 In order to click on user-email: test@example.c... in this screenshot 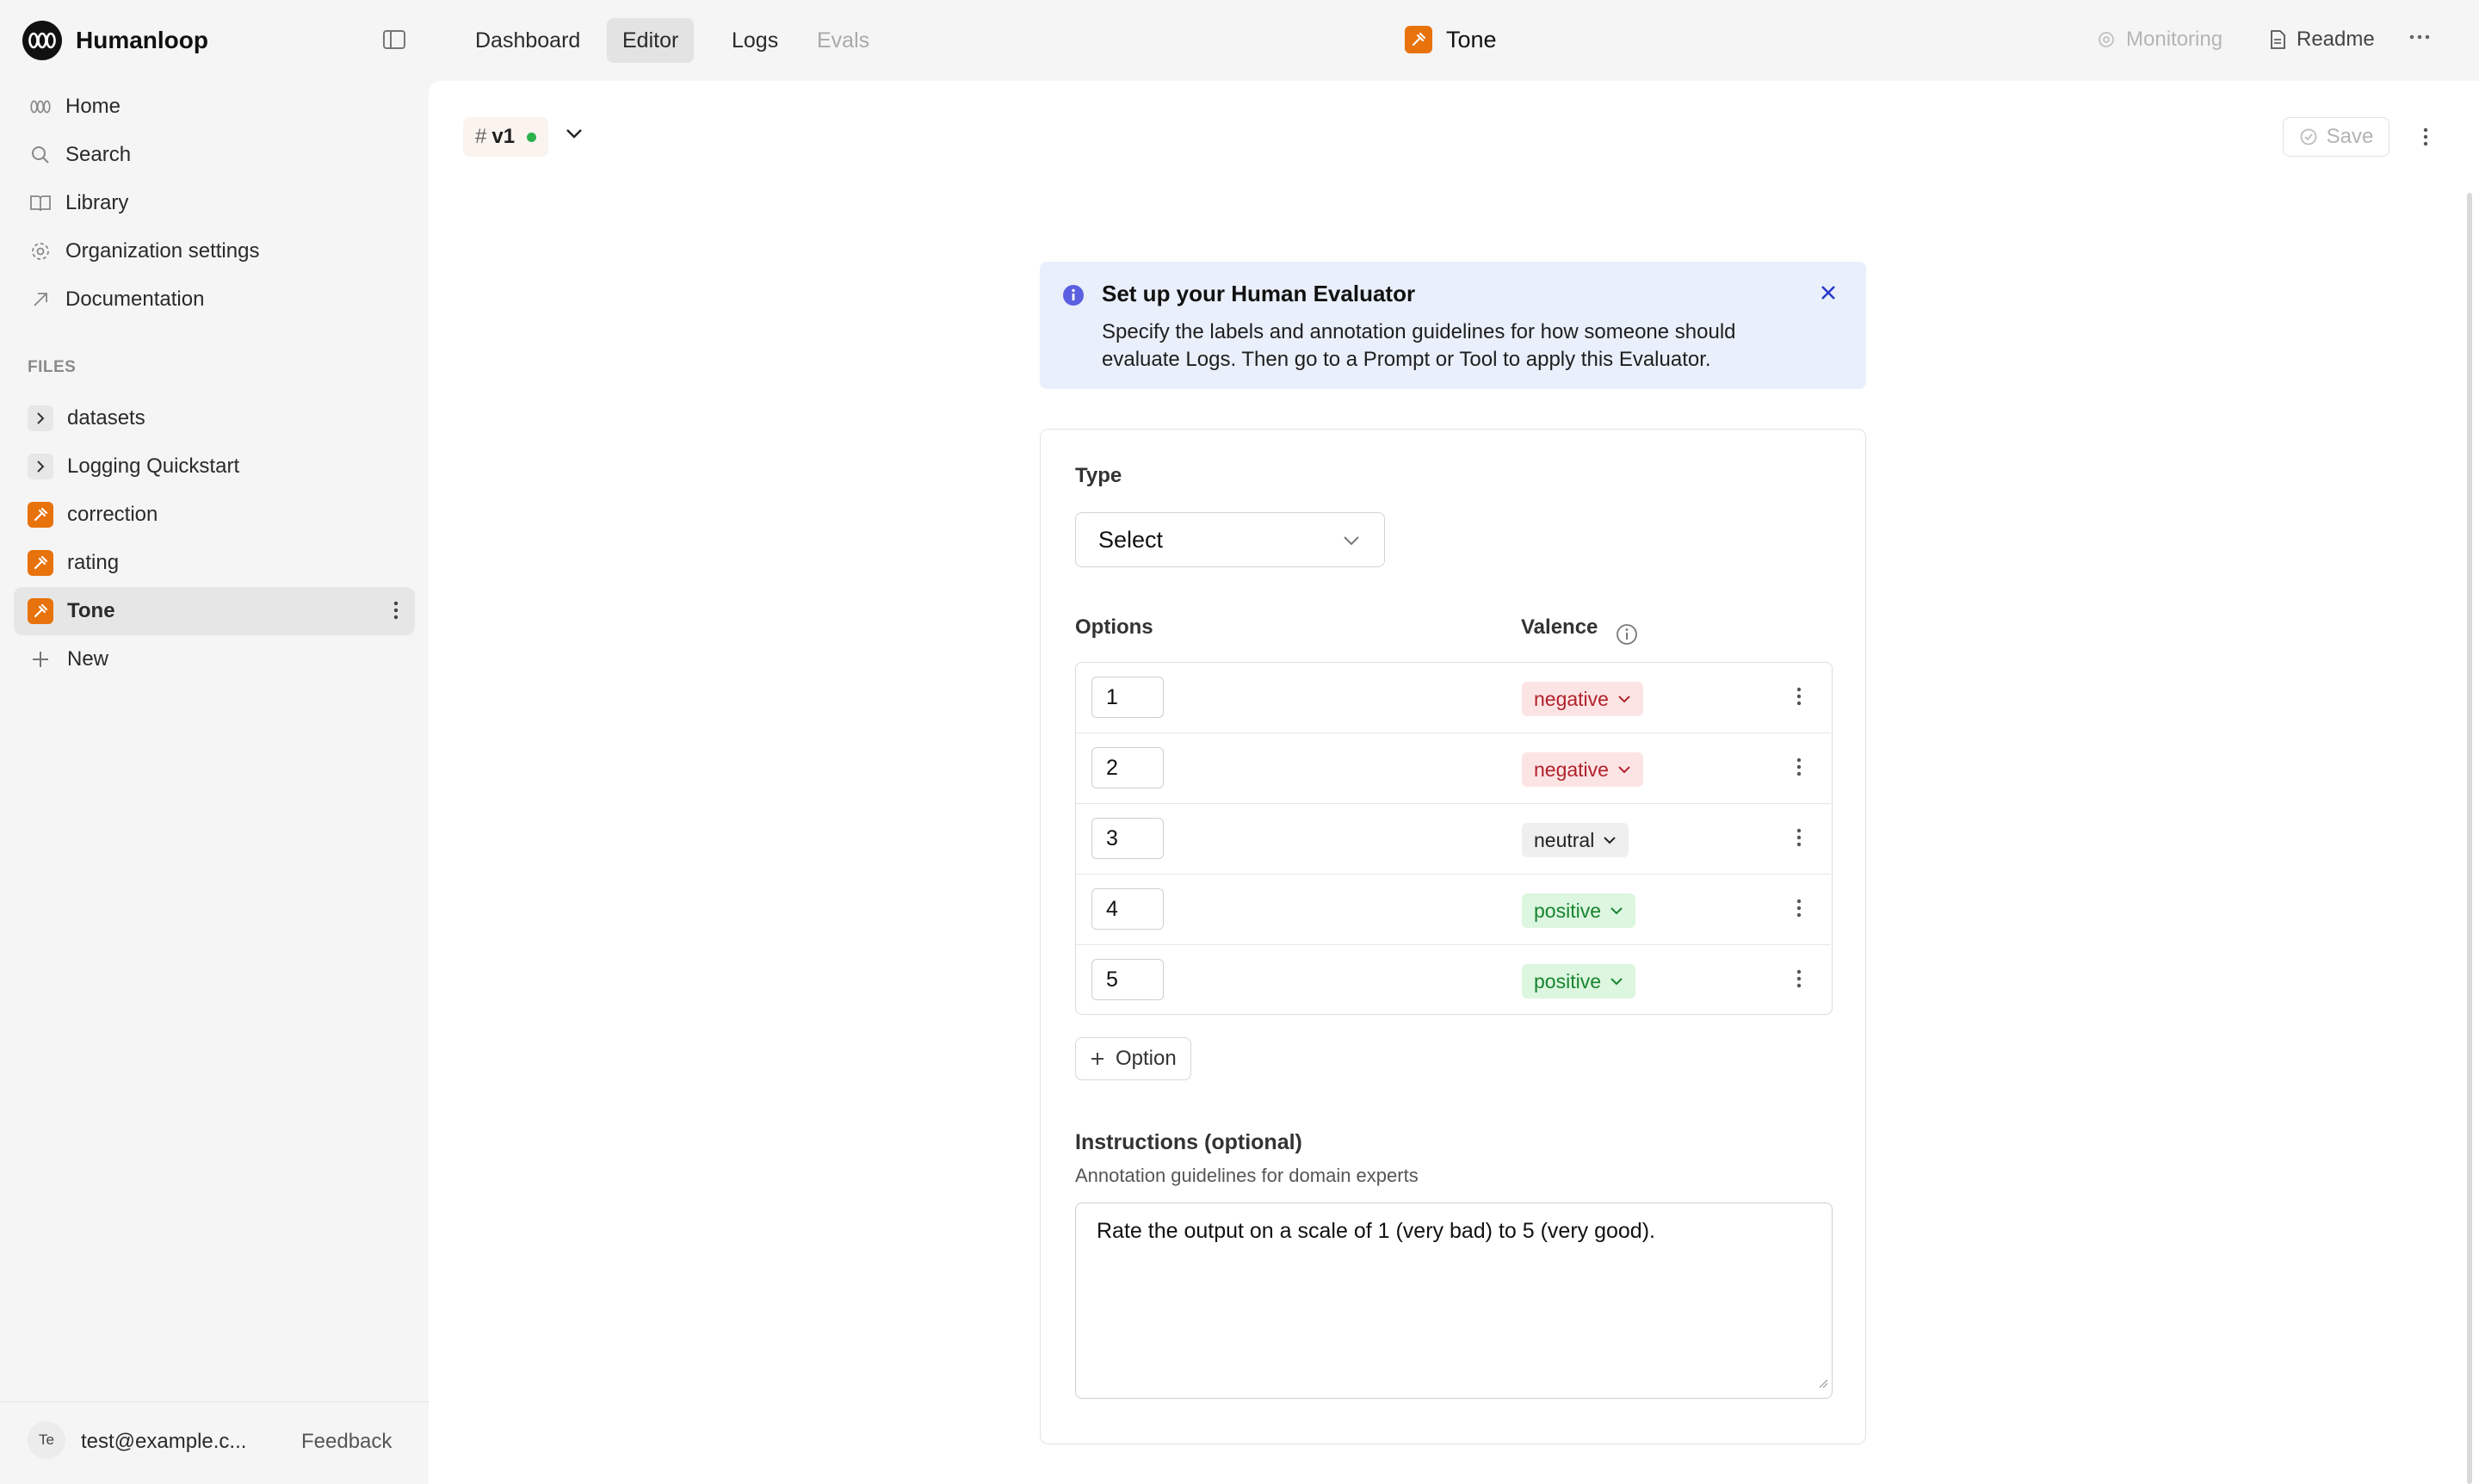, I will do `click(163, 1442)`.